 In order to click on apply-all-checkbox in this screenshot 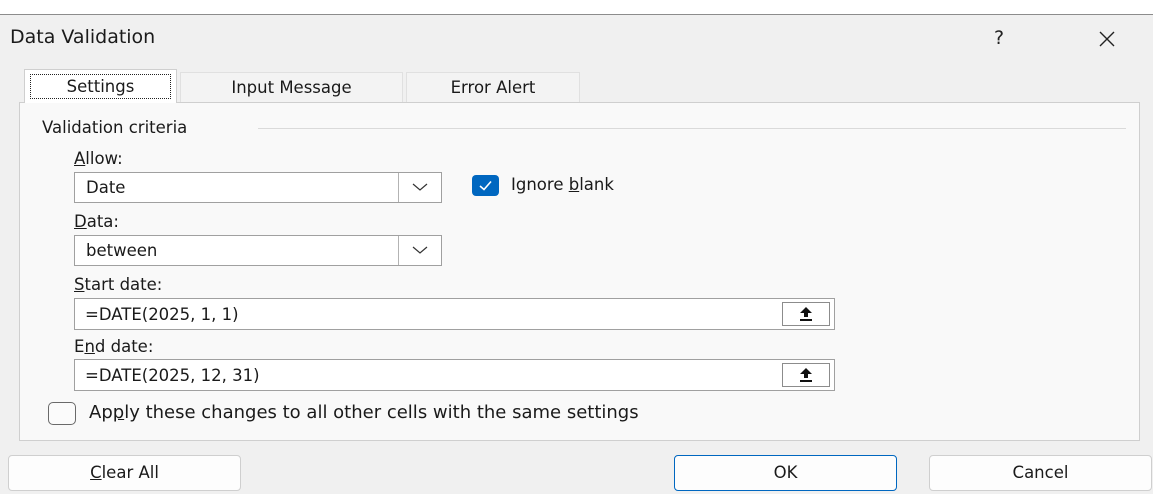, I will do `click(62, 413)`.